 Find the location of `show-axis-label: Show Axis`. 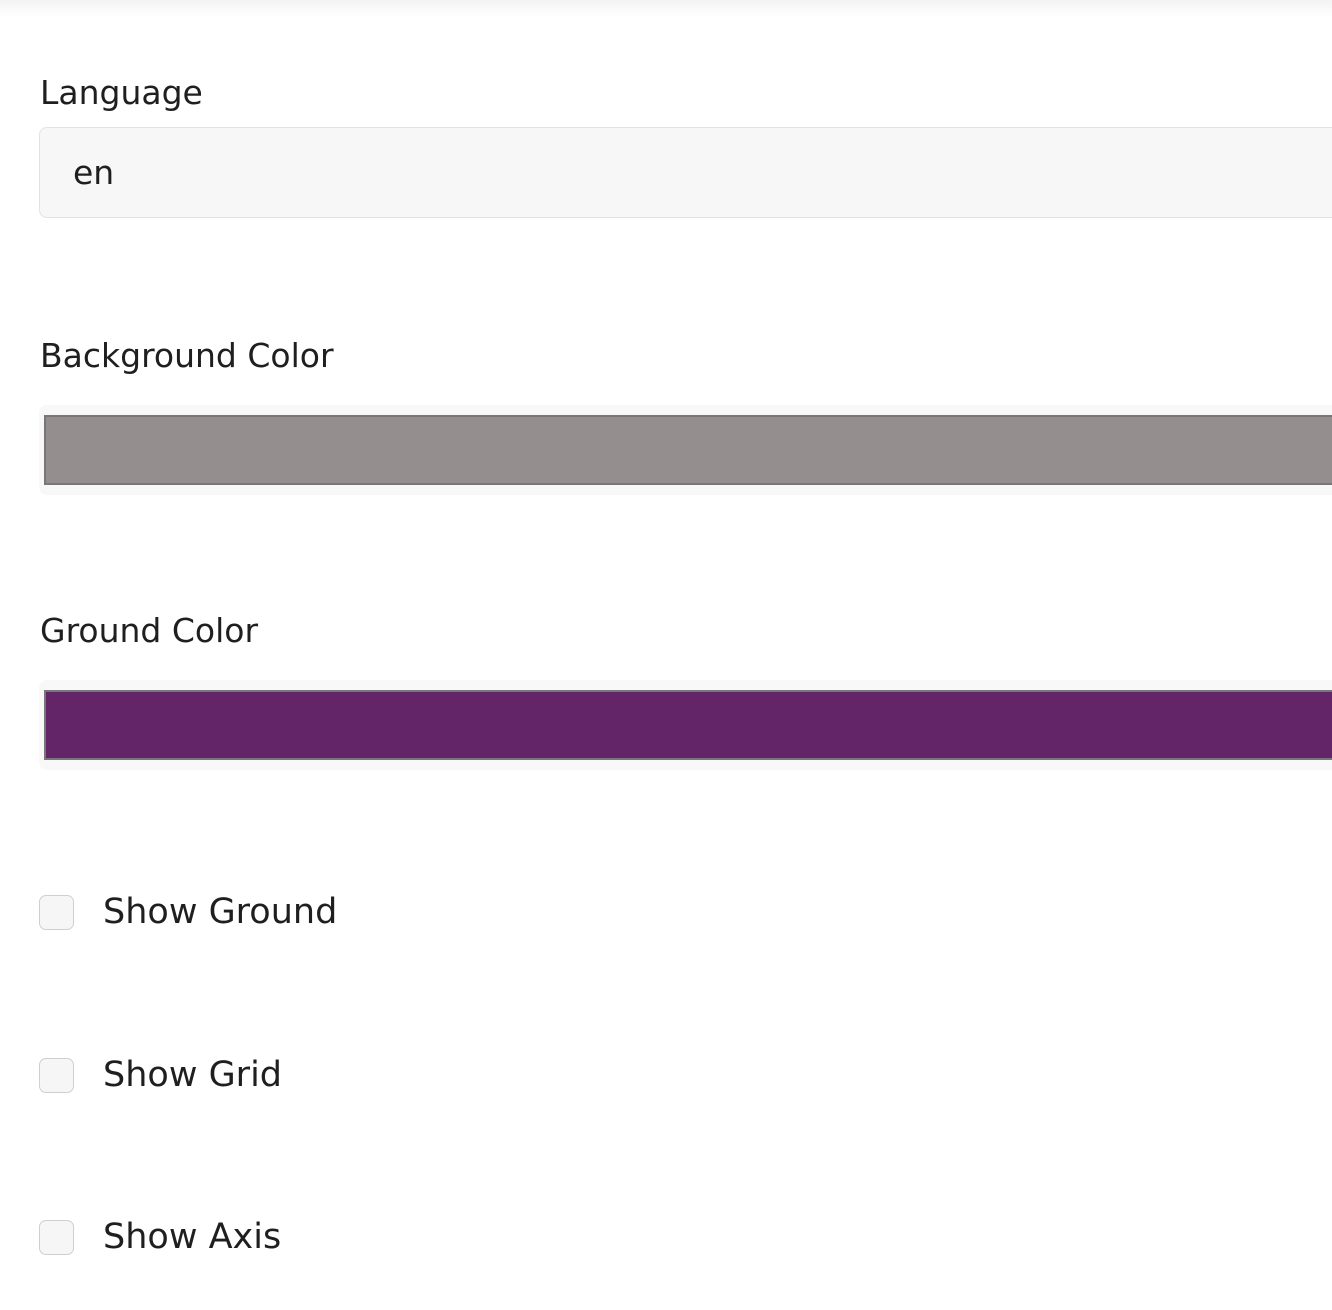

show-axis-label: Show Axis is located at coordinates (192, 1237).